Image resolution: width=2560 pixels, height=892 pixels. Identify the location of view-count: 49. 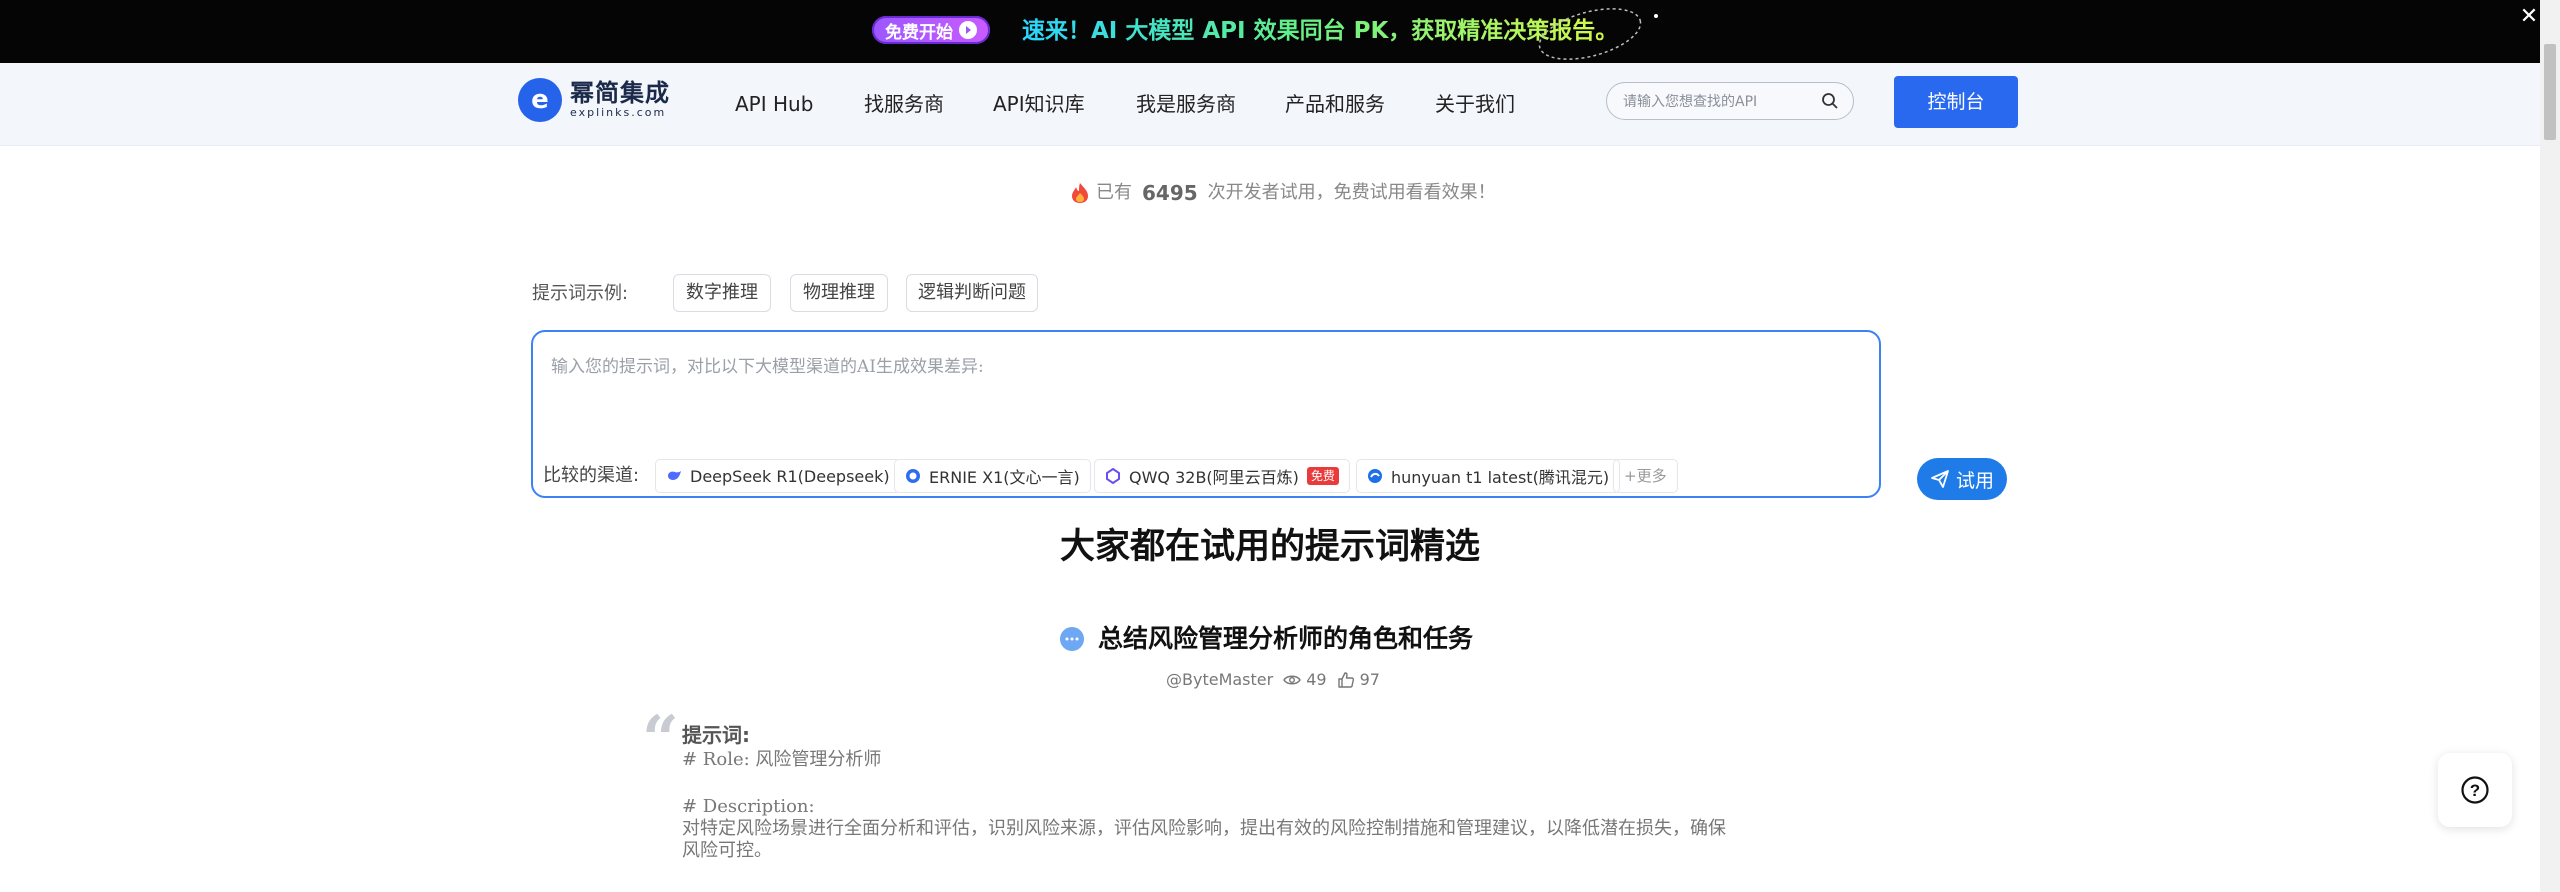
(1316, 679).